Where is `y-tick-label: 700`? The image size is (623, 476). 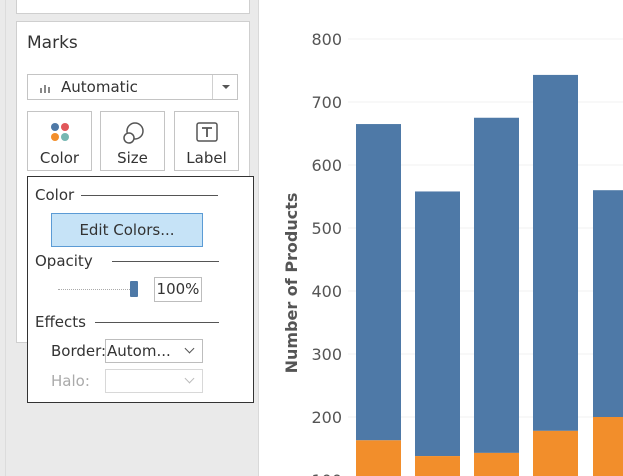 y-tick-label: 700 is located at coordinates (326, 102).